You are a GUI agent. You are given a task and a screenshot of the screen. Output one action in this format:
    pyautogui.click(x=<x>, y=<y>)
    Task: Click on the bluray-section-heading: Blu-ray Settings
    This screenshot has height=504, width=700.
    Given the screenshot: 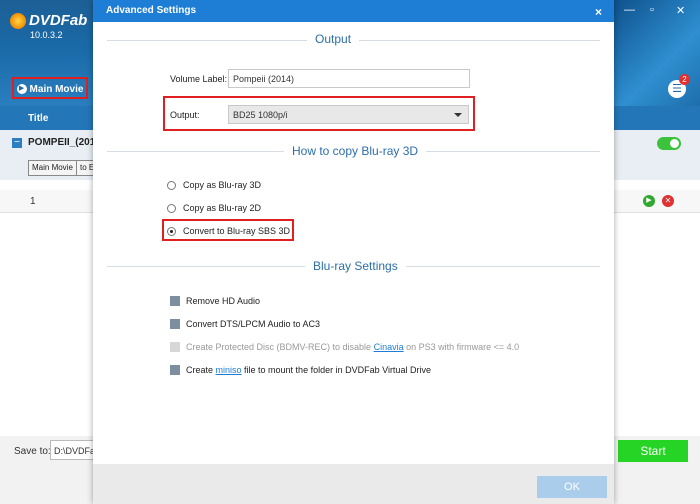 What is the action you would take?
    pyautogui.click(x=355, y=266)
    